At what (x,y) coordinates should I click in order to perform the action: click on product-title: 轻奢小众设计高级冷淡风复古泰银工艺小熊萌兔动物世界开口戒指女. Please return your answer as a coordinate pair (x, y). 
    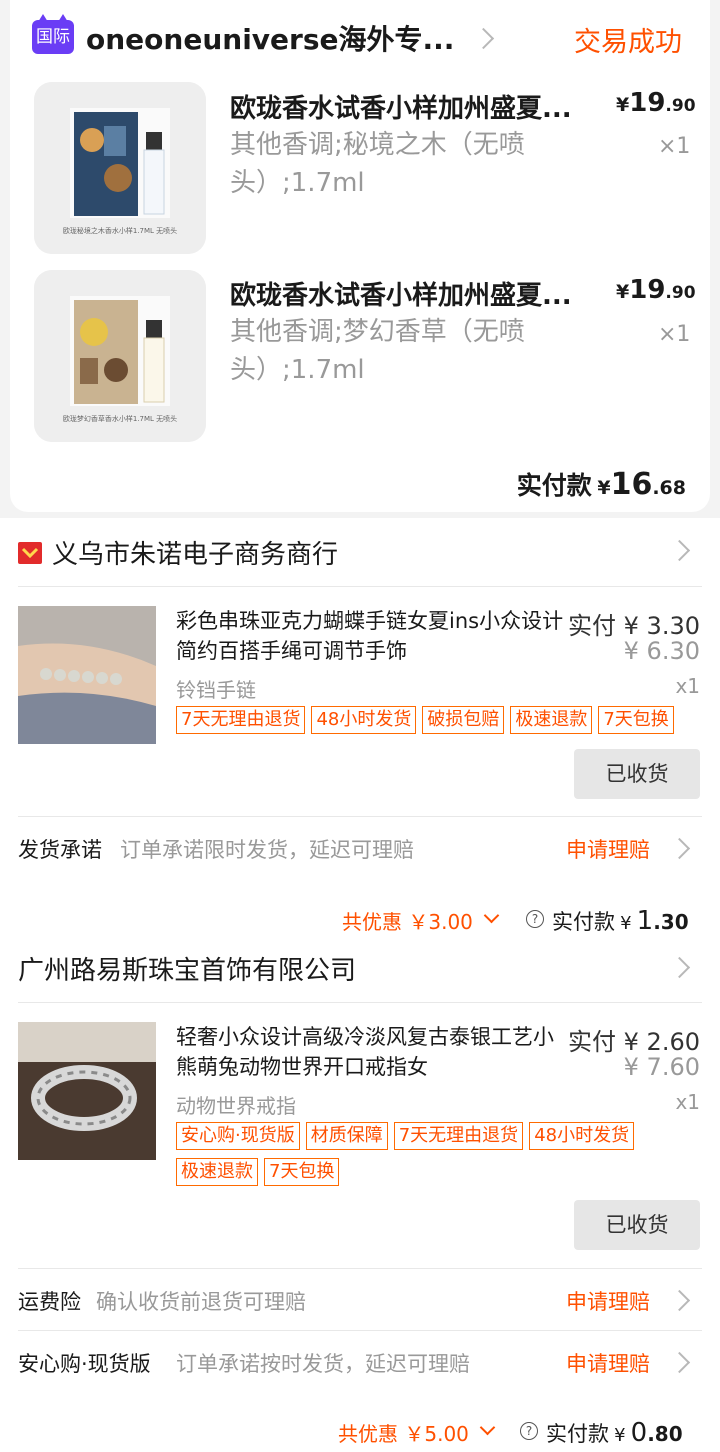
    Looking at the image, I should click on (371, 1052).